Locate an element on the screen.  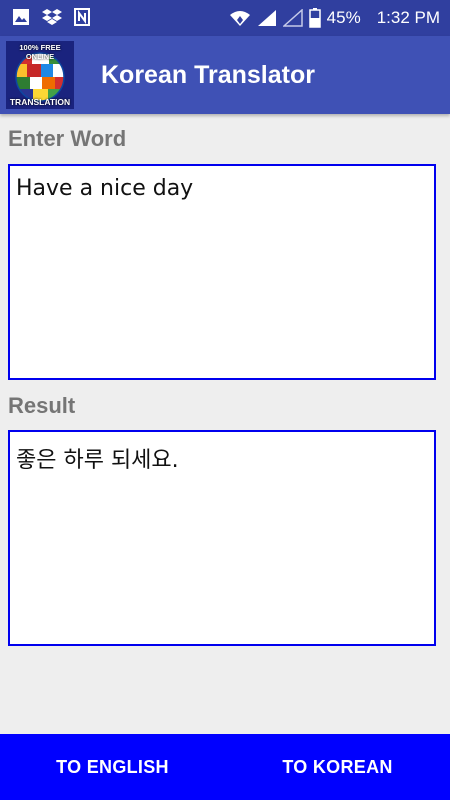
logo-top-text: 100% FREE ONLINE is located at coordinates (40, 52).